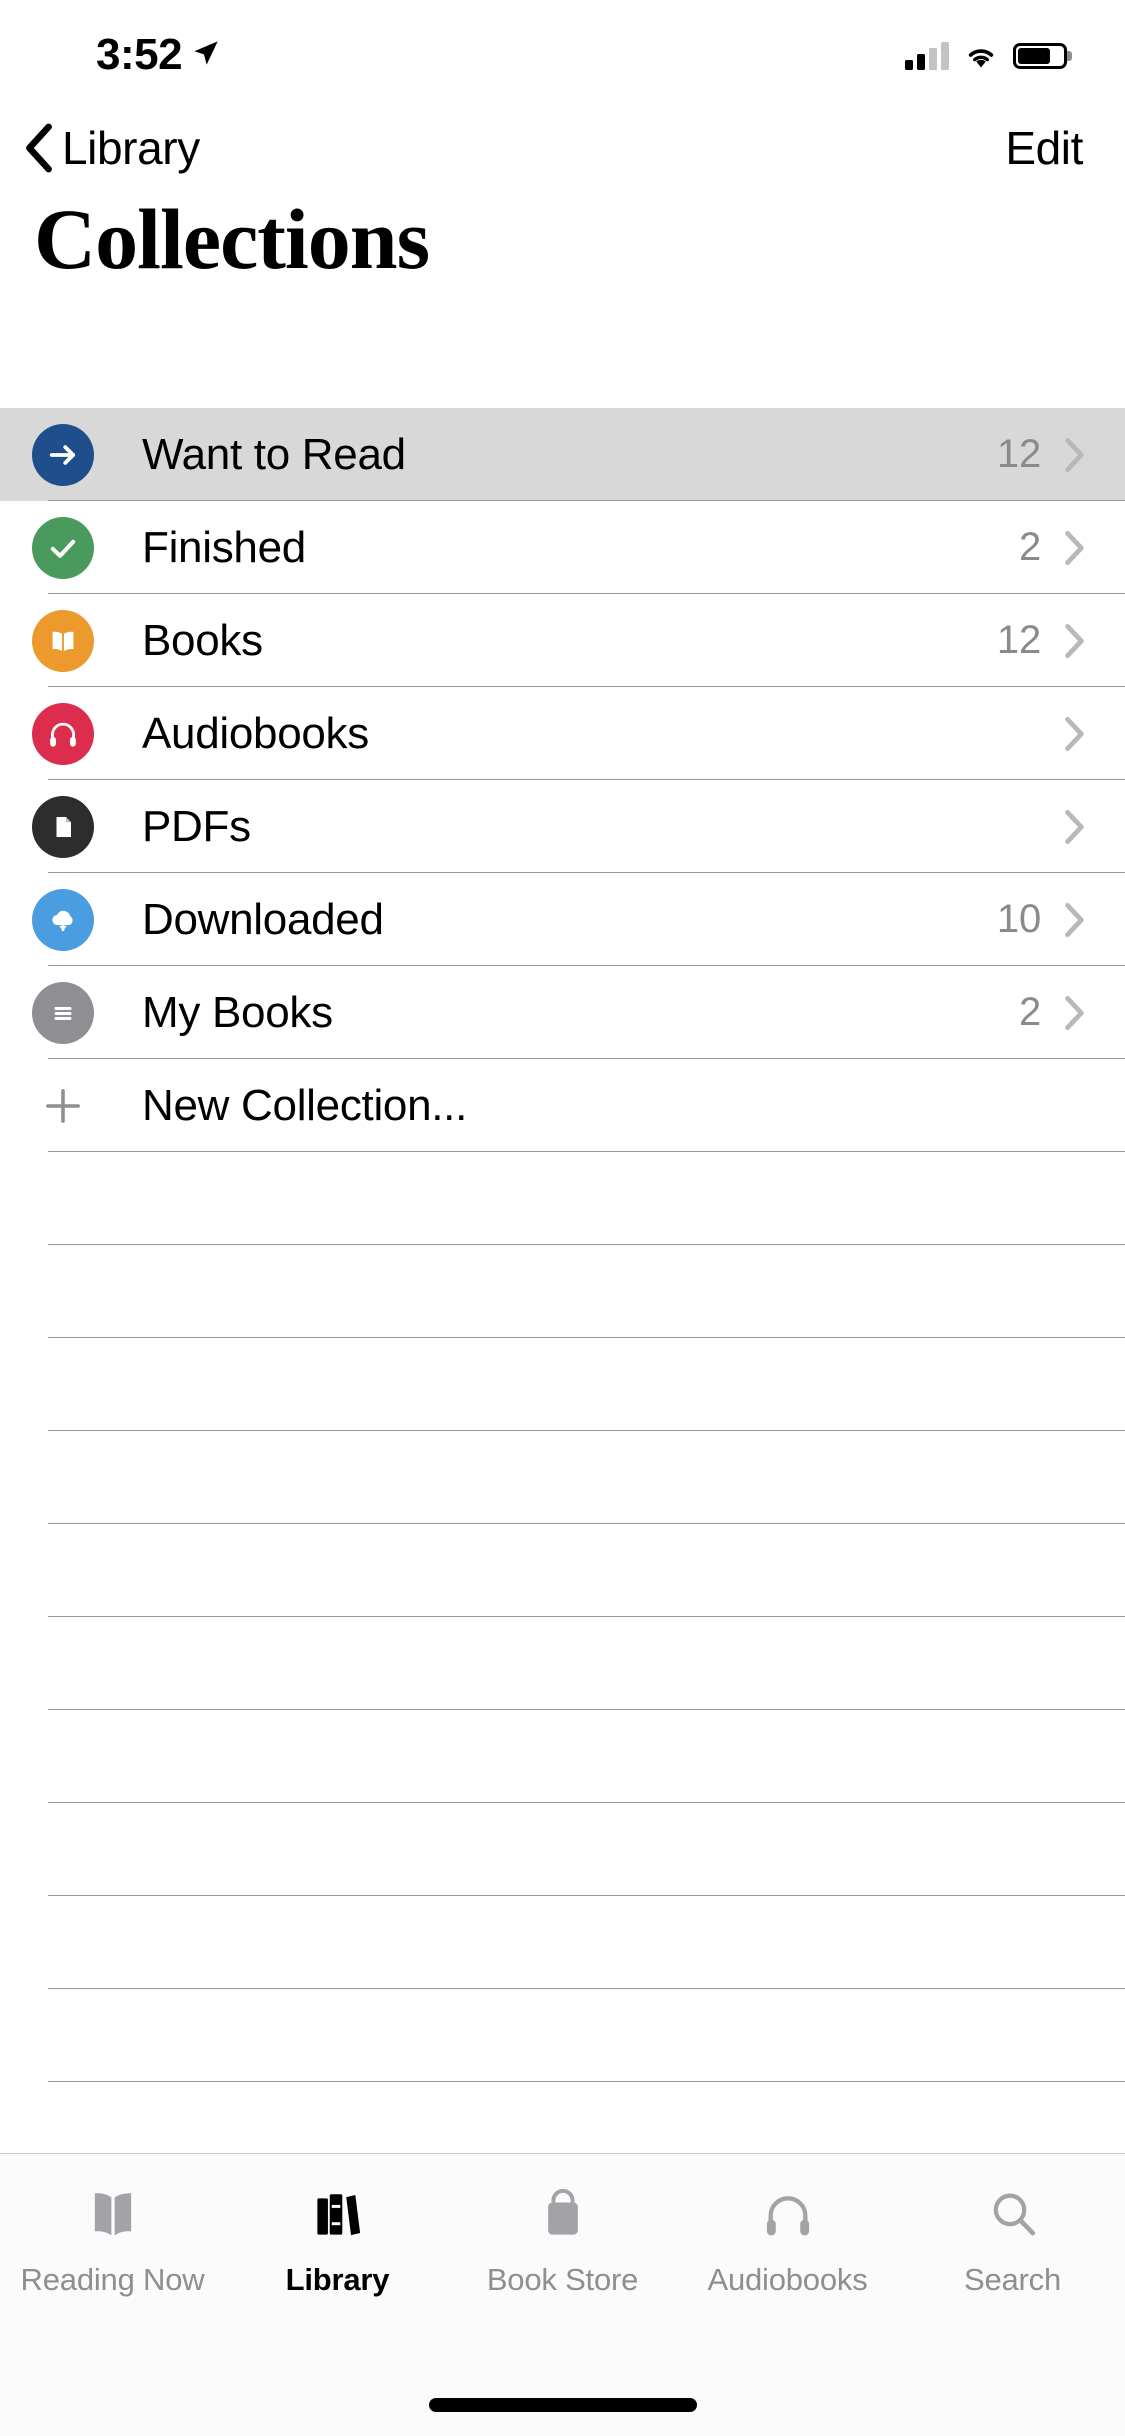  Describe the element at coordinates (63, 454) in the screenshot. I see `arrow-right-icon` at that location.